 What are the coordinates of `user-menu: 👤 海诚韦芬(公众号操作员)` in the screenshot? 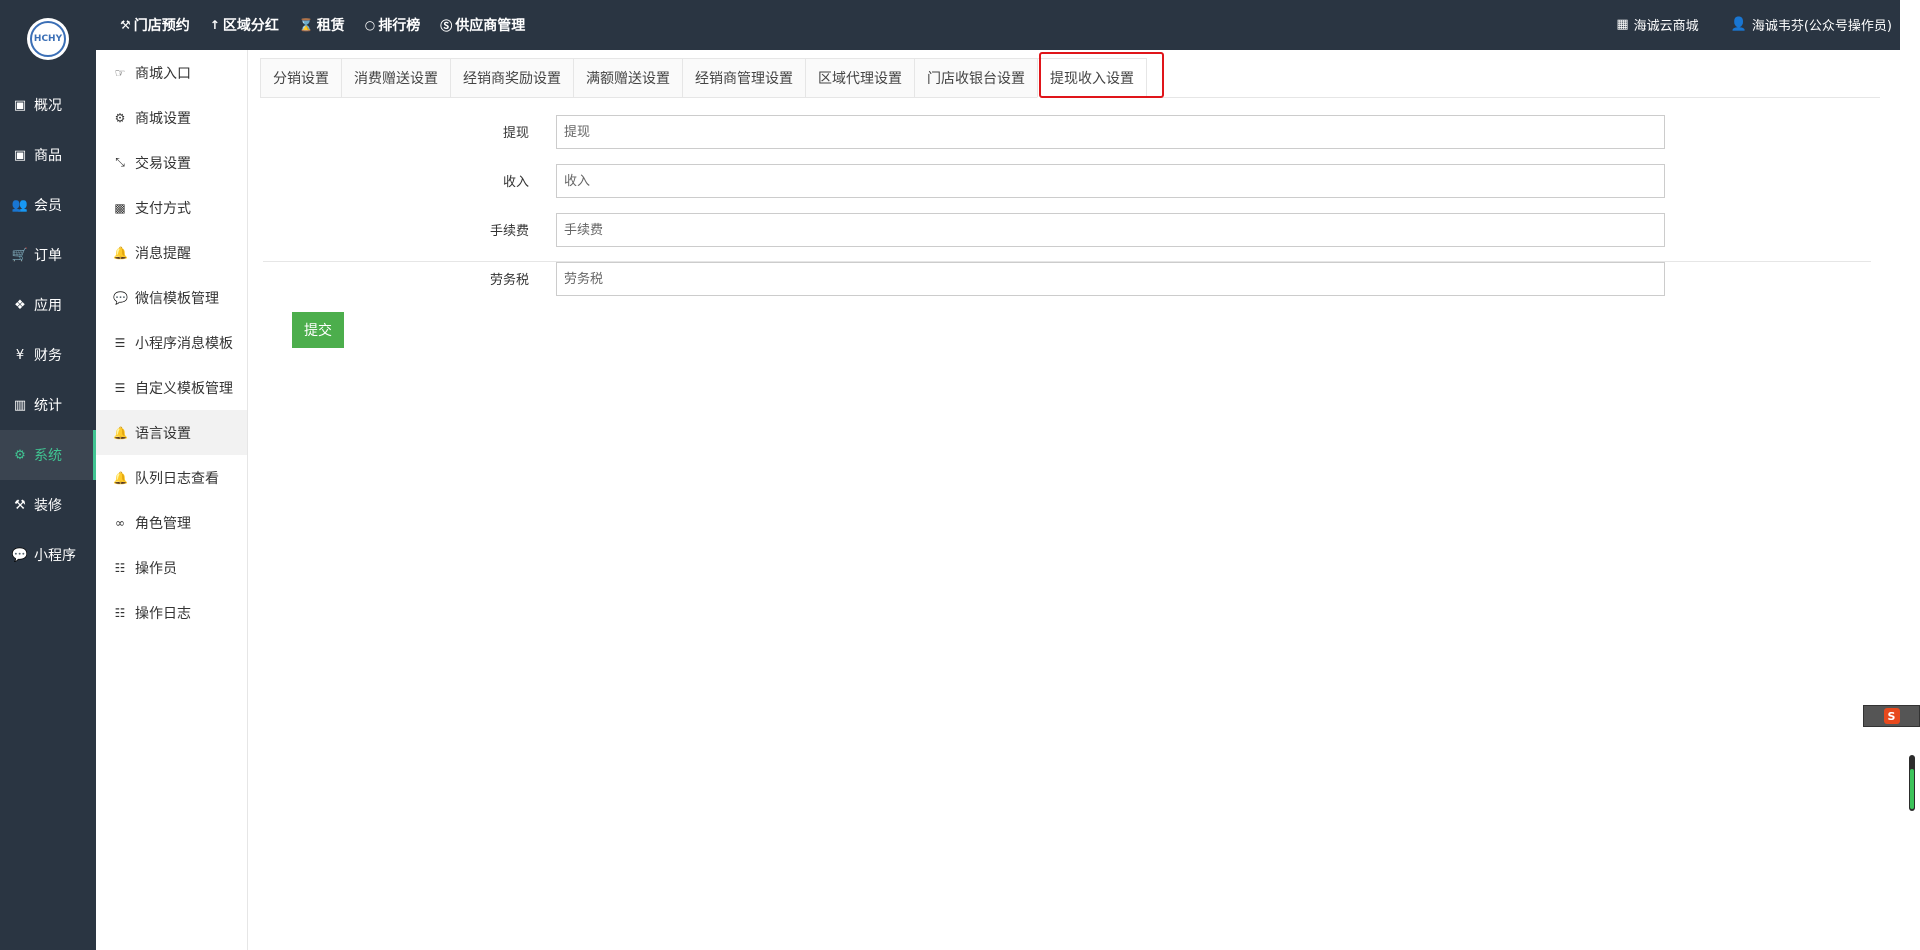 It's located at (1811, 24).